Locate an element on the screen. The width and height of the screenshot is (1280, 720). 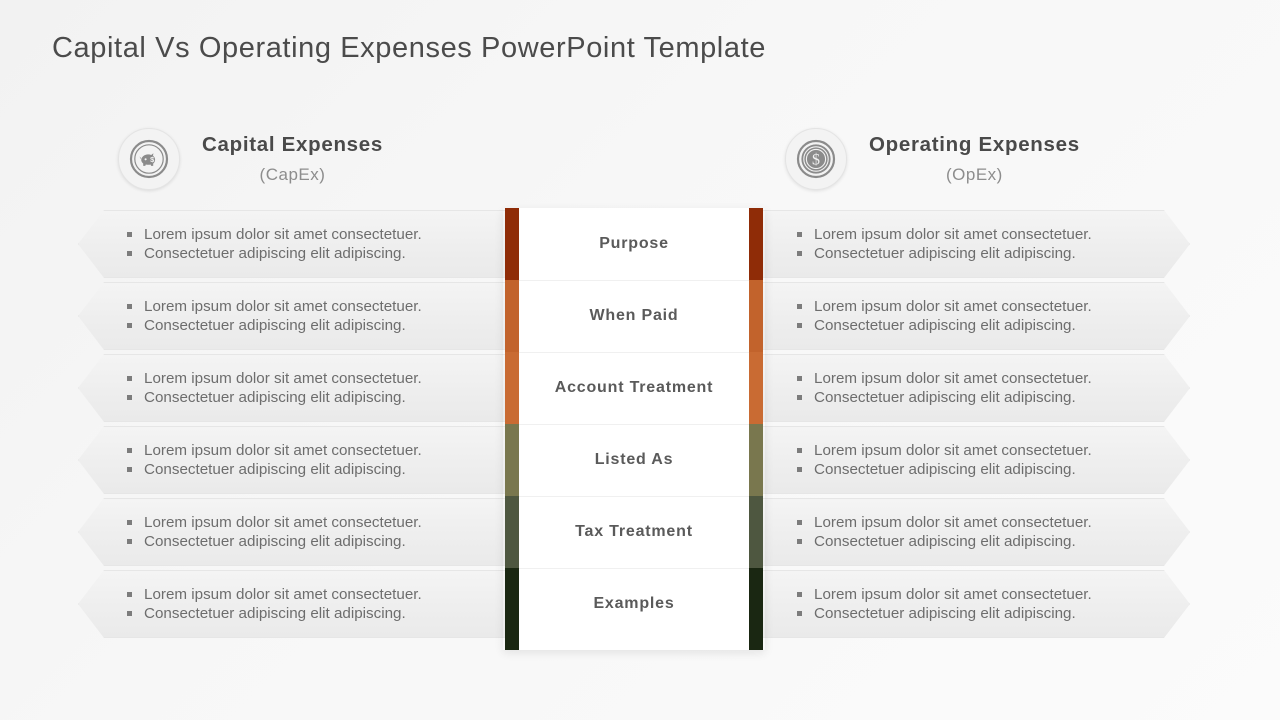
row-label-cell: Purpose is located at coordinates (634, 244).